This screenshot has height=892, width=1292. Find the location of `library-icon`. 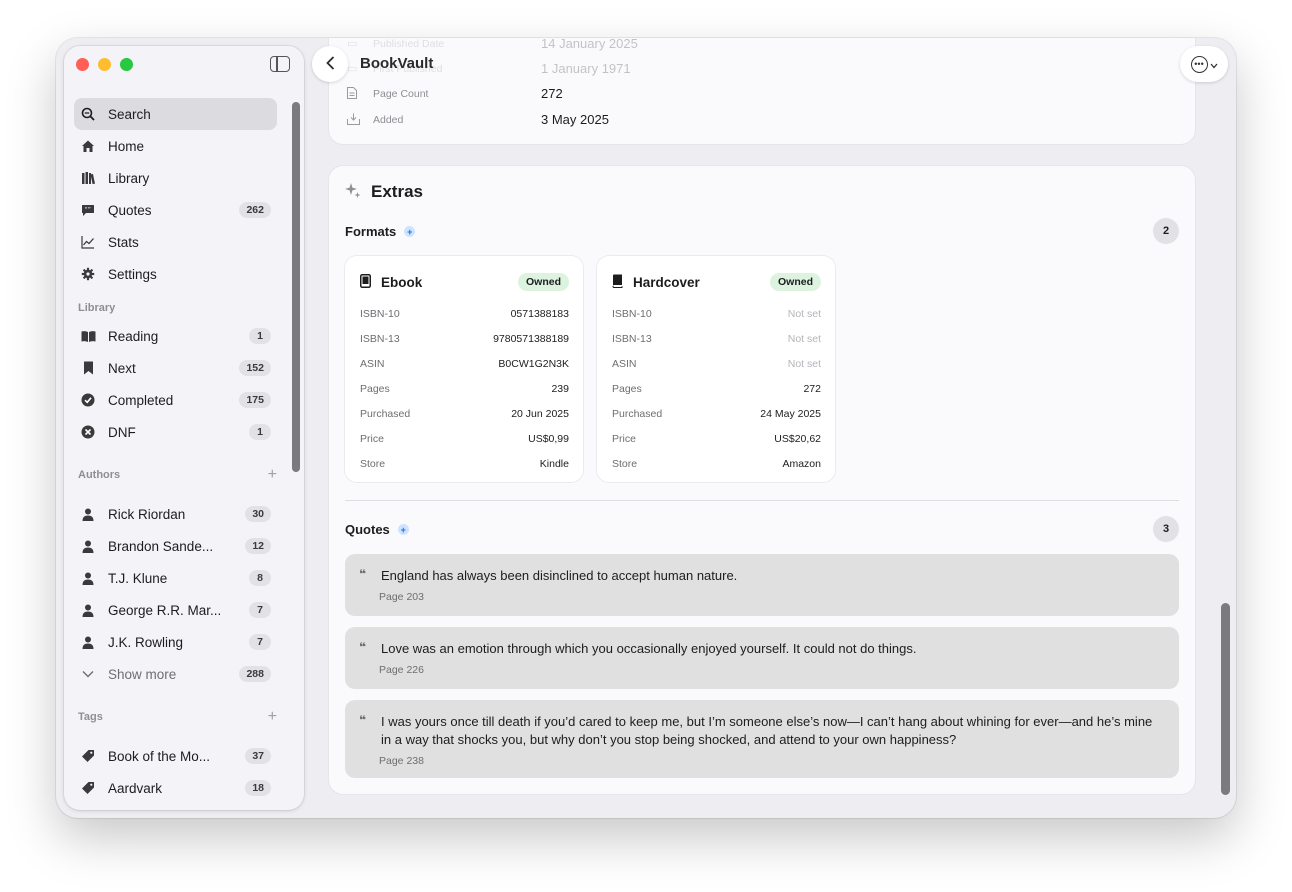

library-icon is located at coordinates (88, 178).